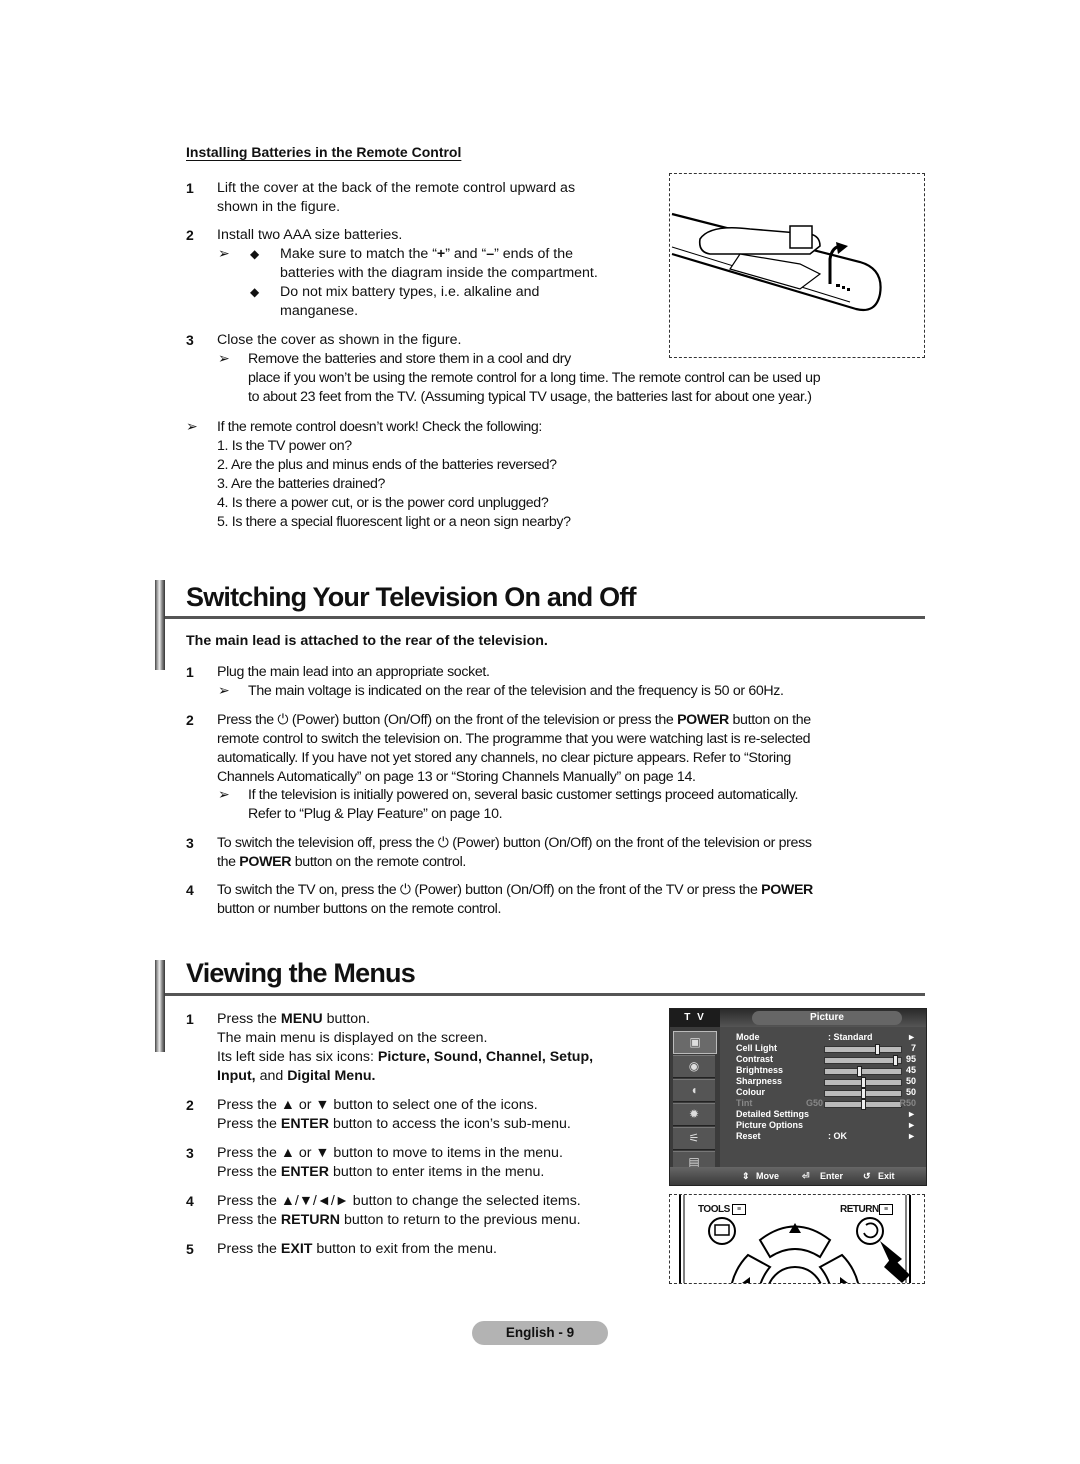 This screenshot has width=1080, height=1464. What do you see at coordinates (827, 1018) in the screenshot?
I see `osd-title: Picture` at bounding box center [827, 1018].